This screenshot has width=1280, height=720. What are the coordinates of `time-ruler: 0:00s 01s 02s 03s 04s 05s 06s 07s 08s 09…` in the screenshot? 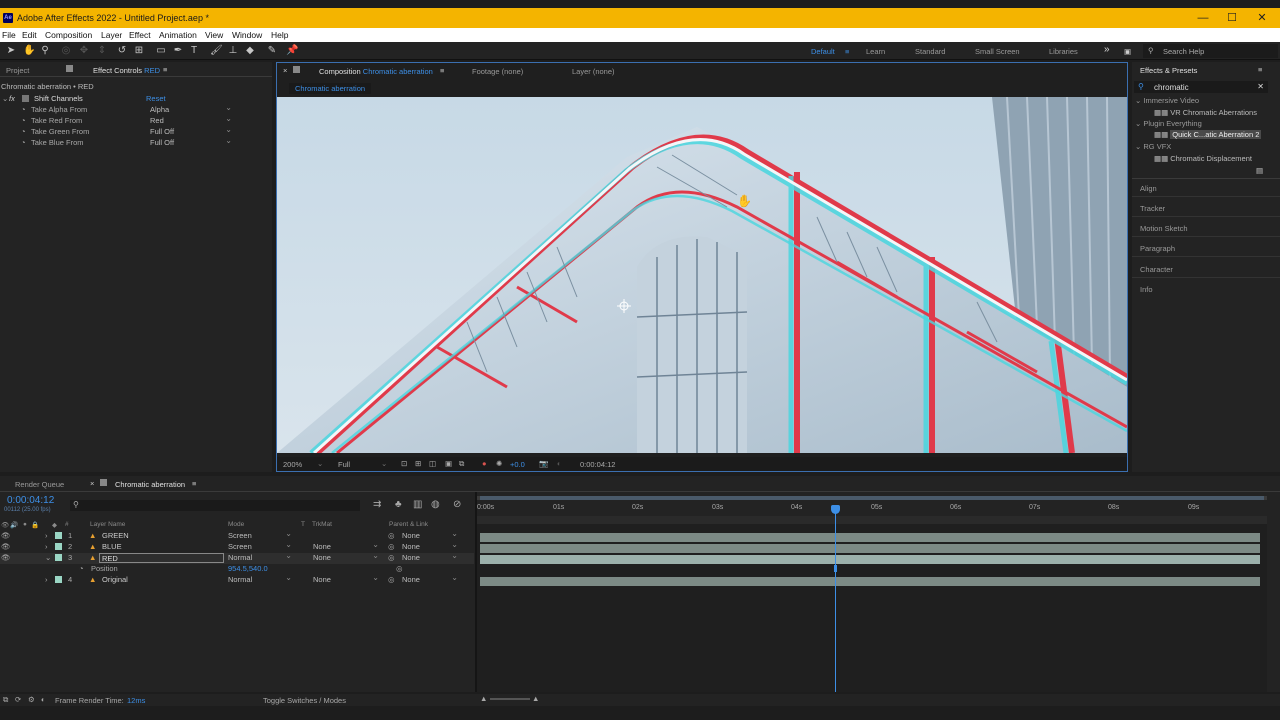 It's located at (872, 508).